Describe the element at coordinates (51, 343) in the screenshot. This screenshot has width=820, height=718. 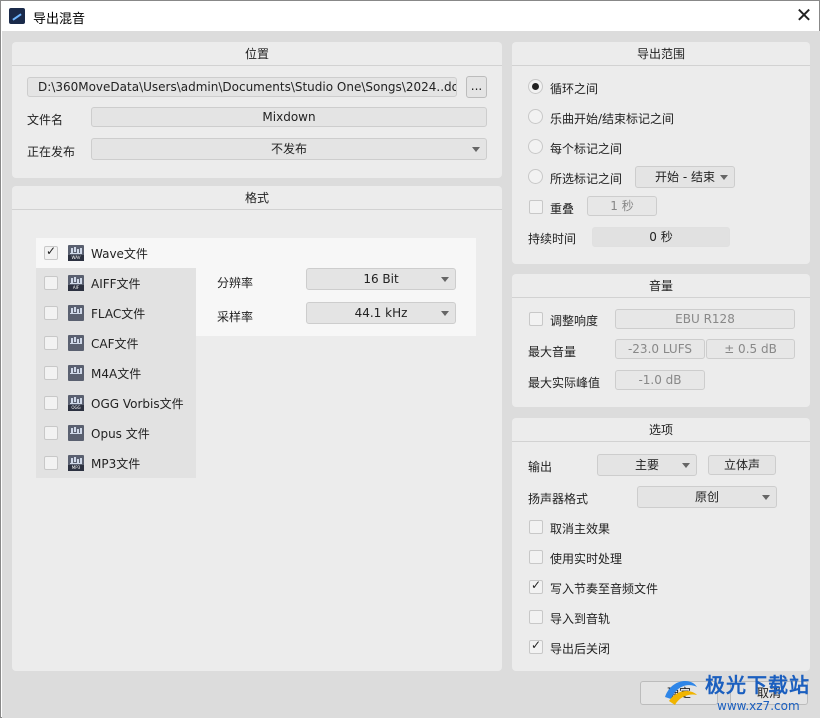
I see `caf-checkbox` at that location.